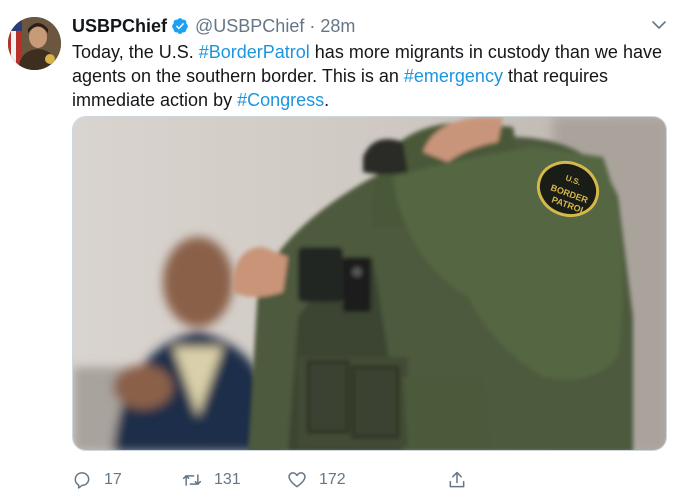 The width and height of the screenshot is (681, 500). I want to click on display-name: USBPChief, so click(119, 26).